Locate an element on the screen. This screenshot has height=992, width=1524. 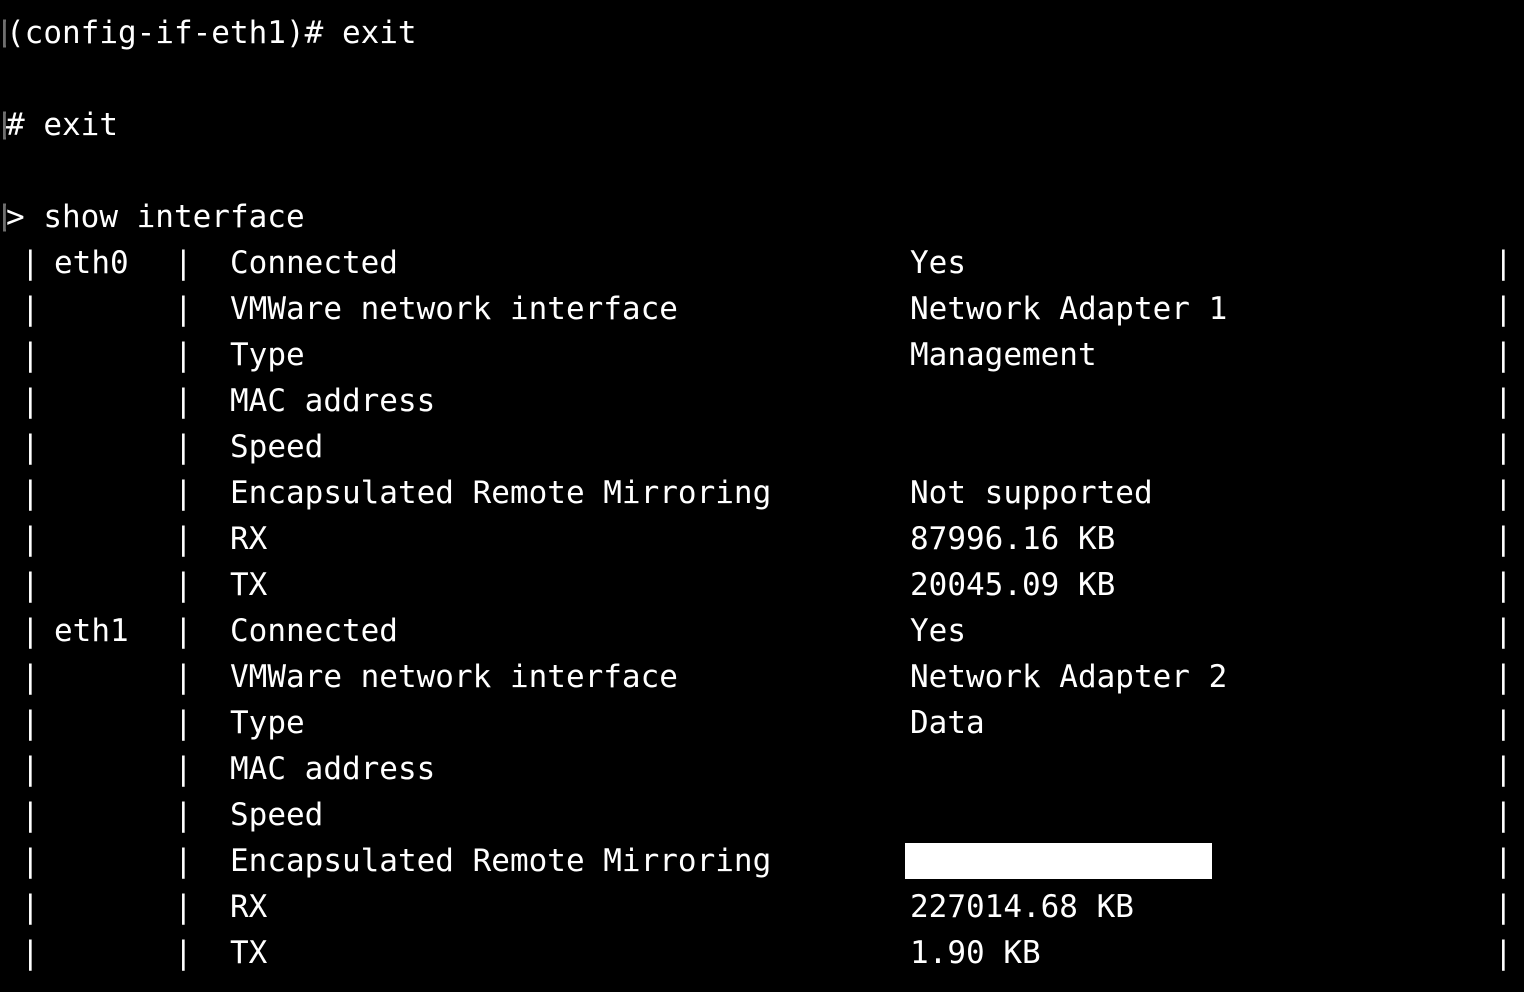
command-text: > show interface is located at coordinates (155, 217).